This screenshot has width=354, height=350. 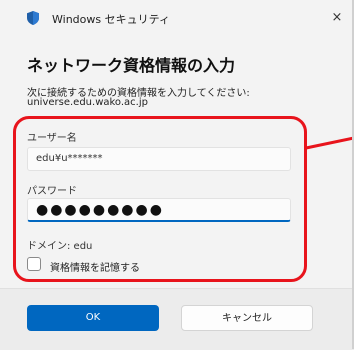 I want to click on close-icon: ×, so click(x=337, y=18).